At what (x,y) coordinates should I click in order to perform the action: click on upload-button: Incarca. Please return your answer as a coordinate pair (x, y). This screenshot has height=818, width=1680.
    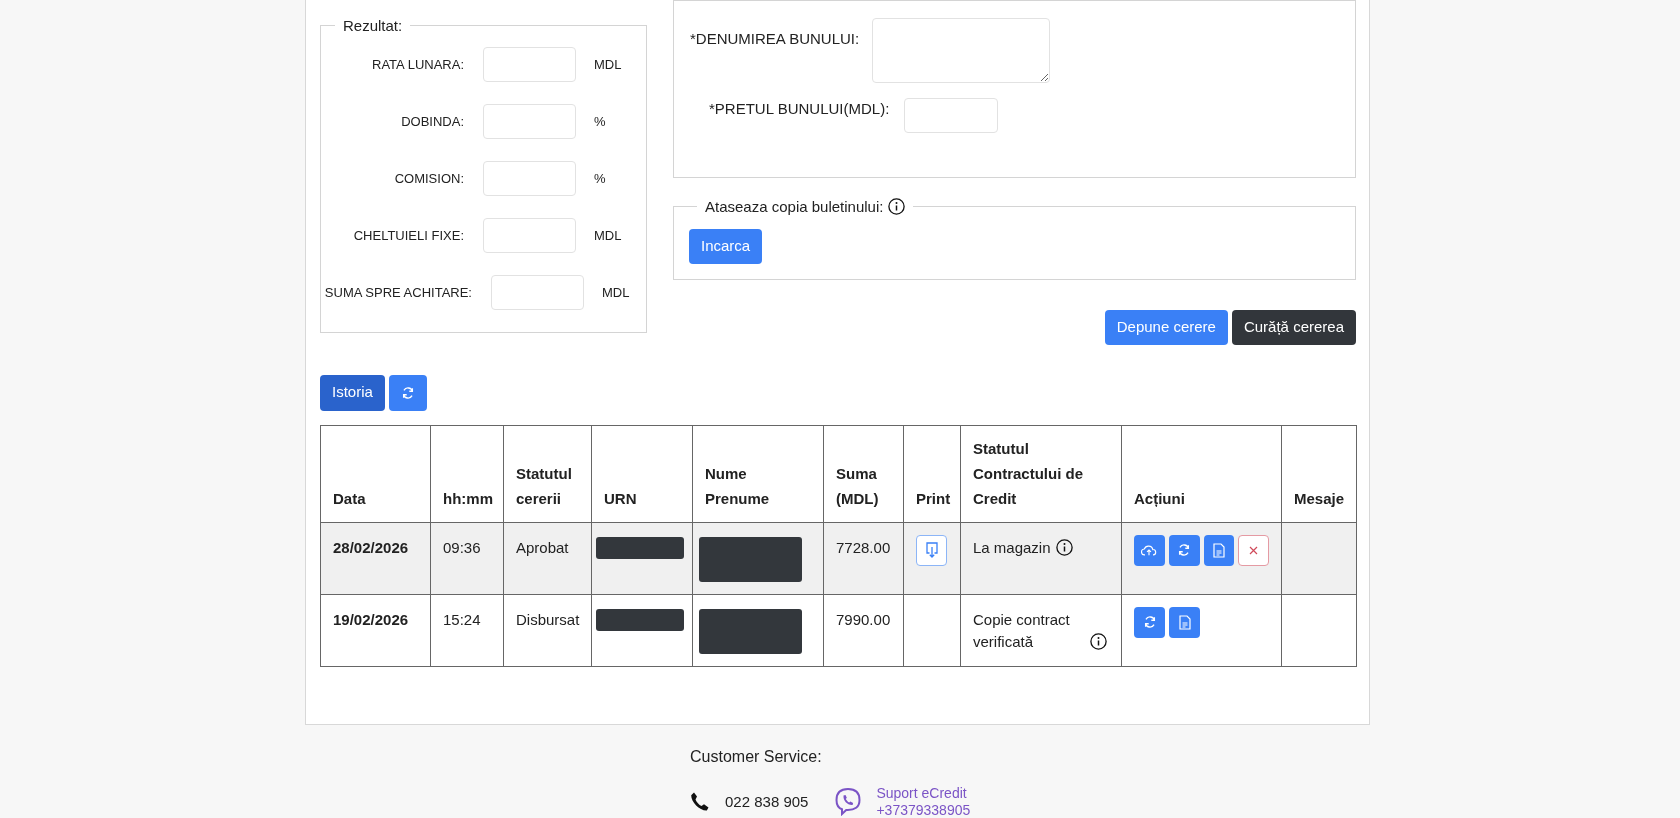
    Looking at the image, I should click on (726, 246).